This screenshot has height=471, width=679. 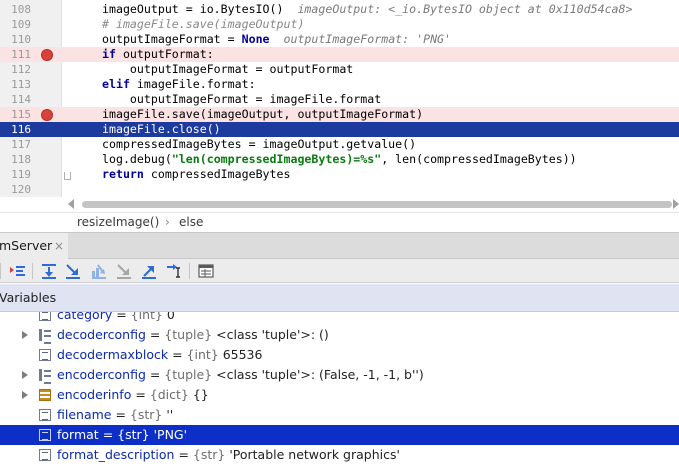 I want to click on variable-row: category = {int} 0, so click(x=339, y=318).